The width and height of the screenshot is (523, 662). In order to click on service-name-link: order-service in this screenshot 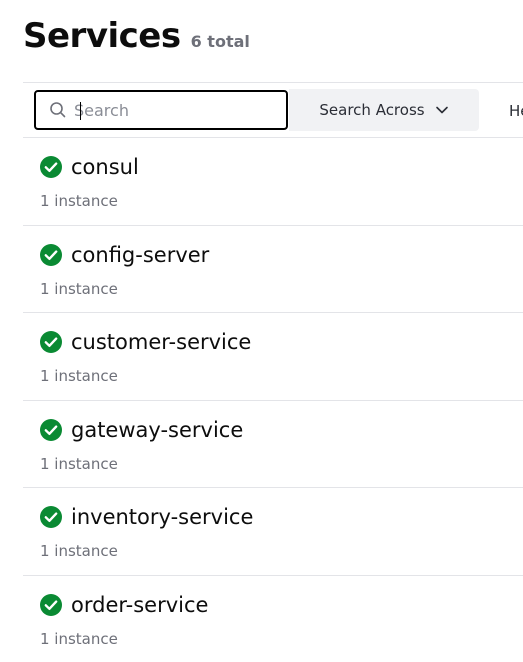, I will do `click(139, 605)`.